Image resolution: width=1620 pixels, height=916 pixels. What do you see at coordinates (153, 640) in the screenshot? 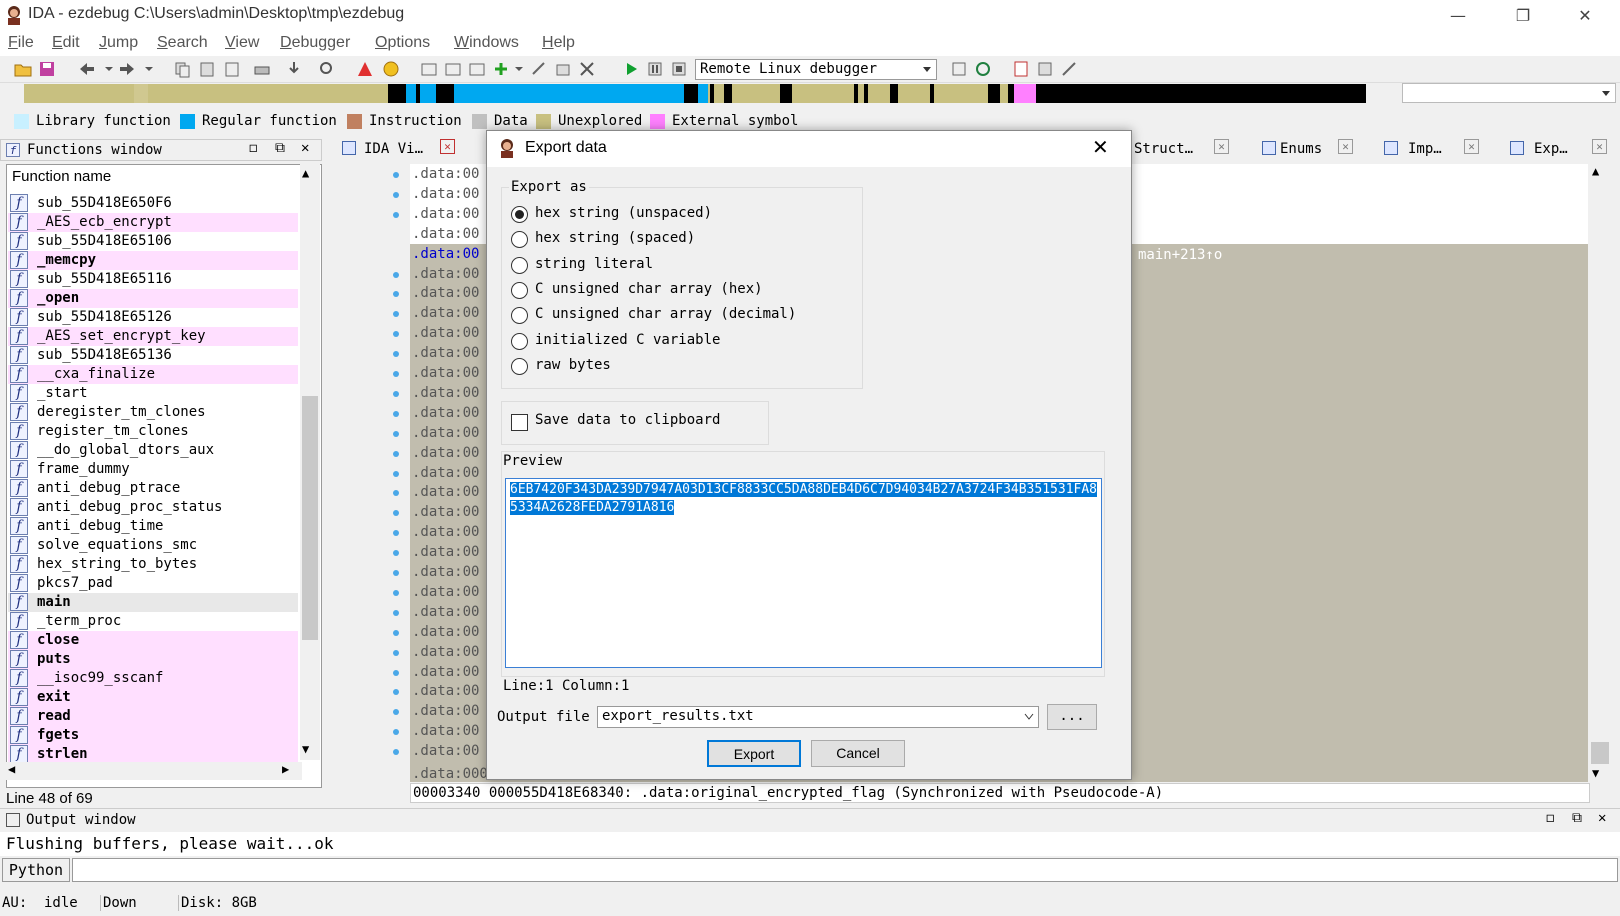
I see `function-row: f close` at bounding box center [153, 640].